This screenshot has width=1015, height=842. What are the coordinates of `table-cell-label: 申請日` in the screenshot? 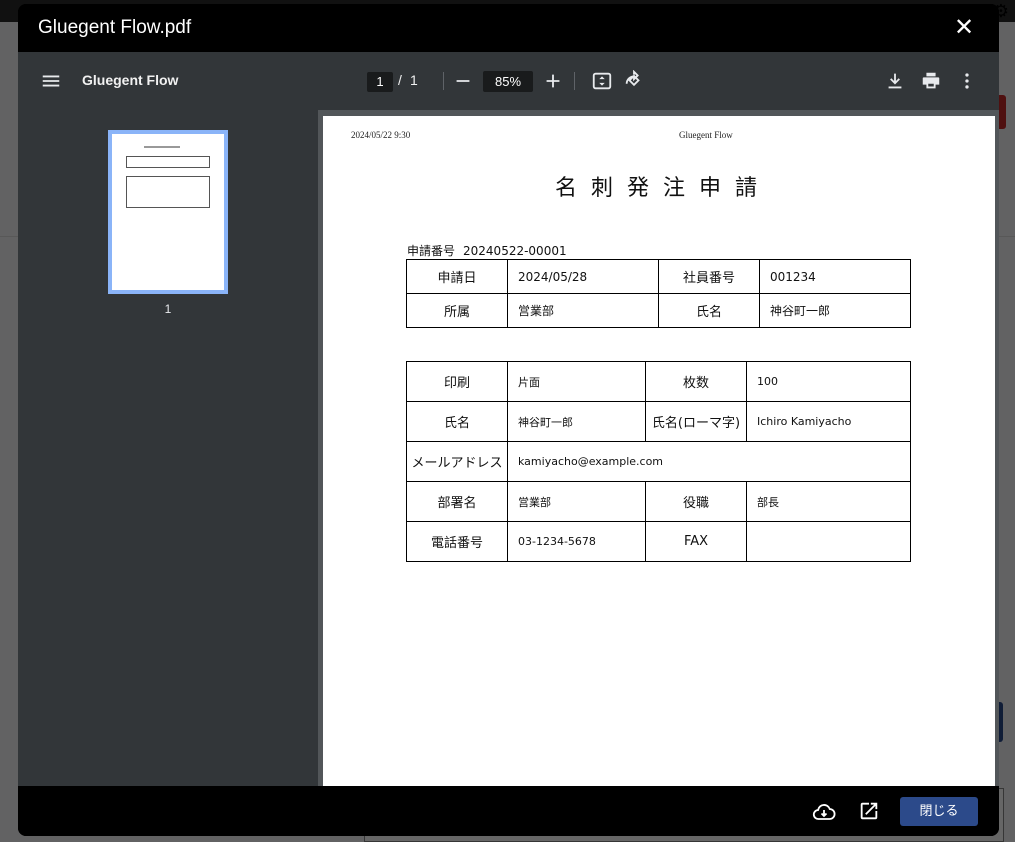 It's located at (457, 276).